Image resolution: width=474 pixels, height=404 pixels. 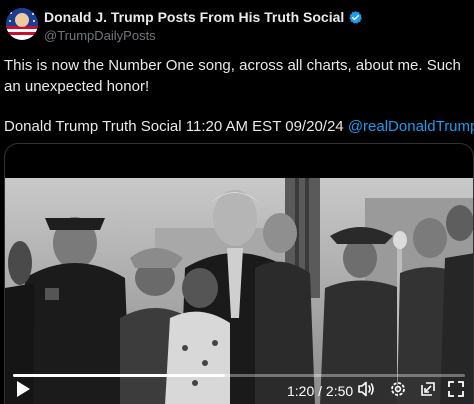 I want to click on user-handle: @TrumpDailyPosts, so click(x=100, y=35).